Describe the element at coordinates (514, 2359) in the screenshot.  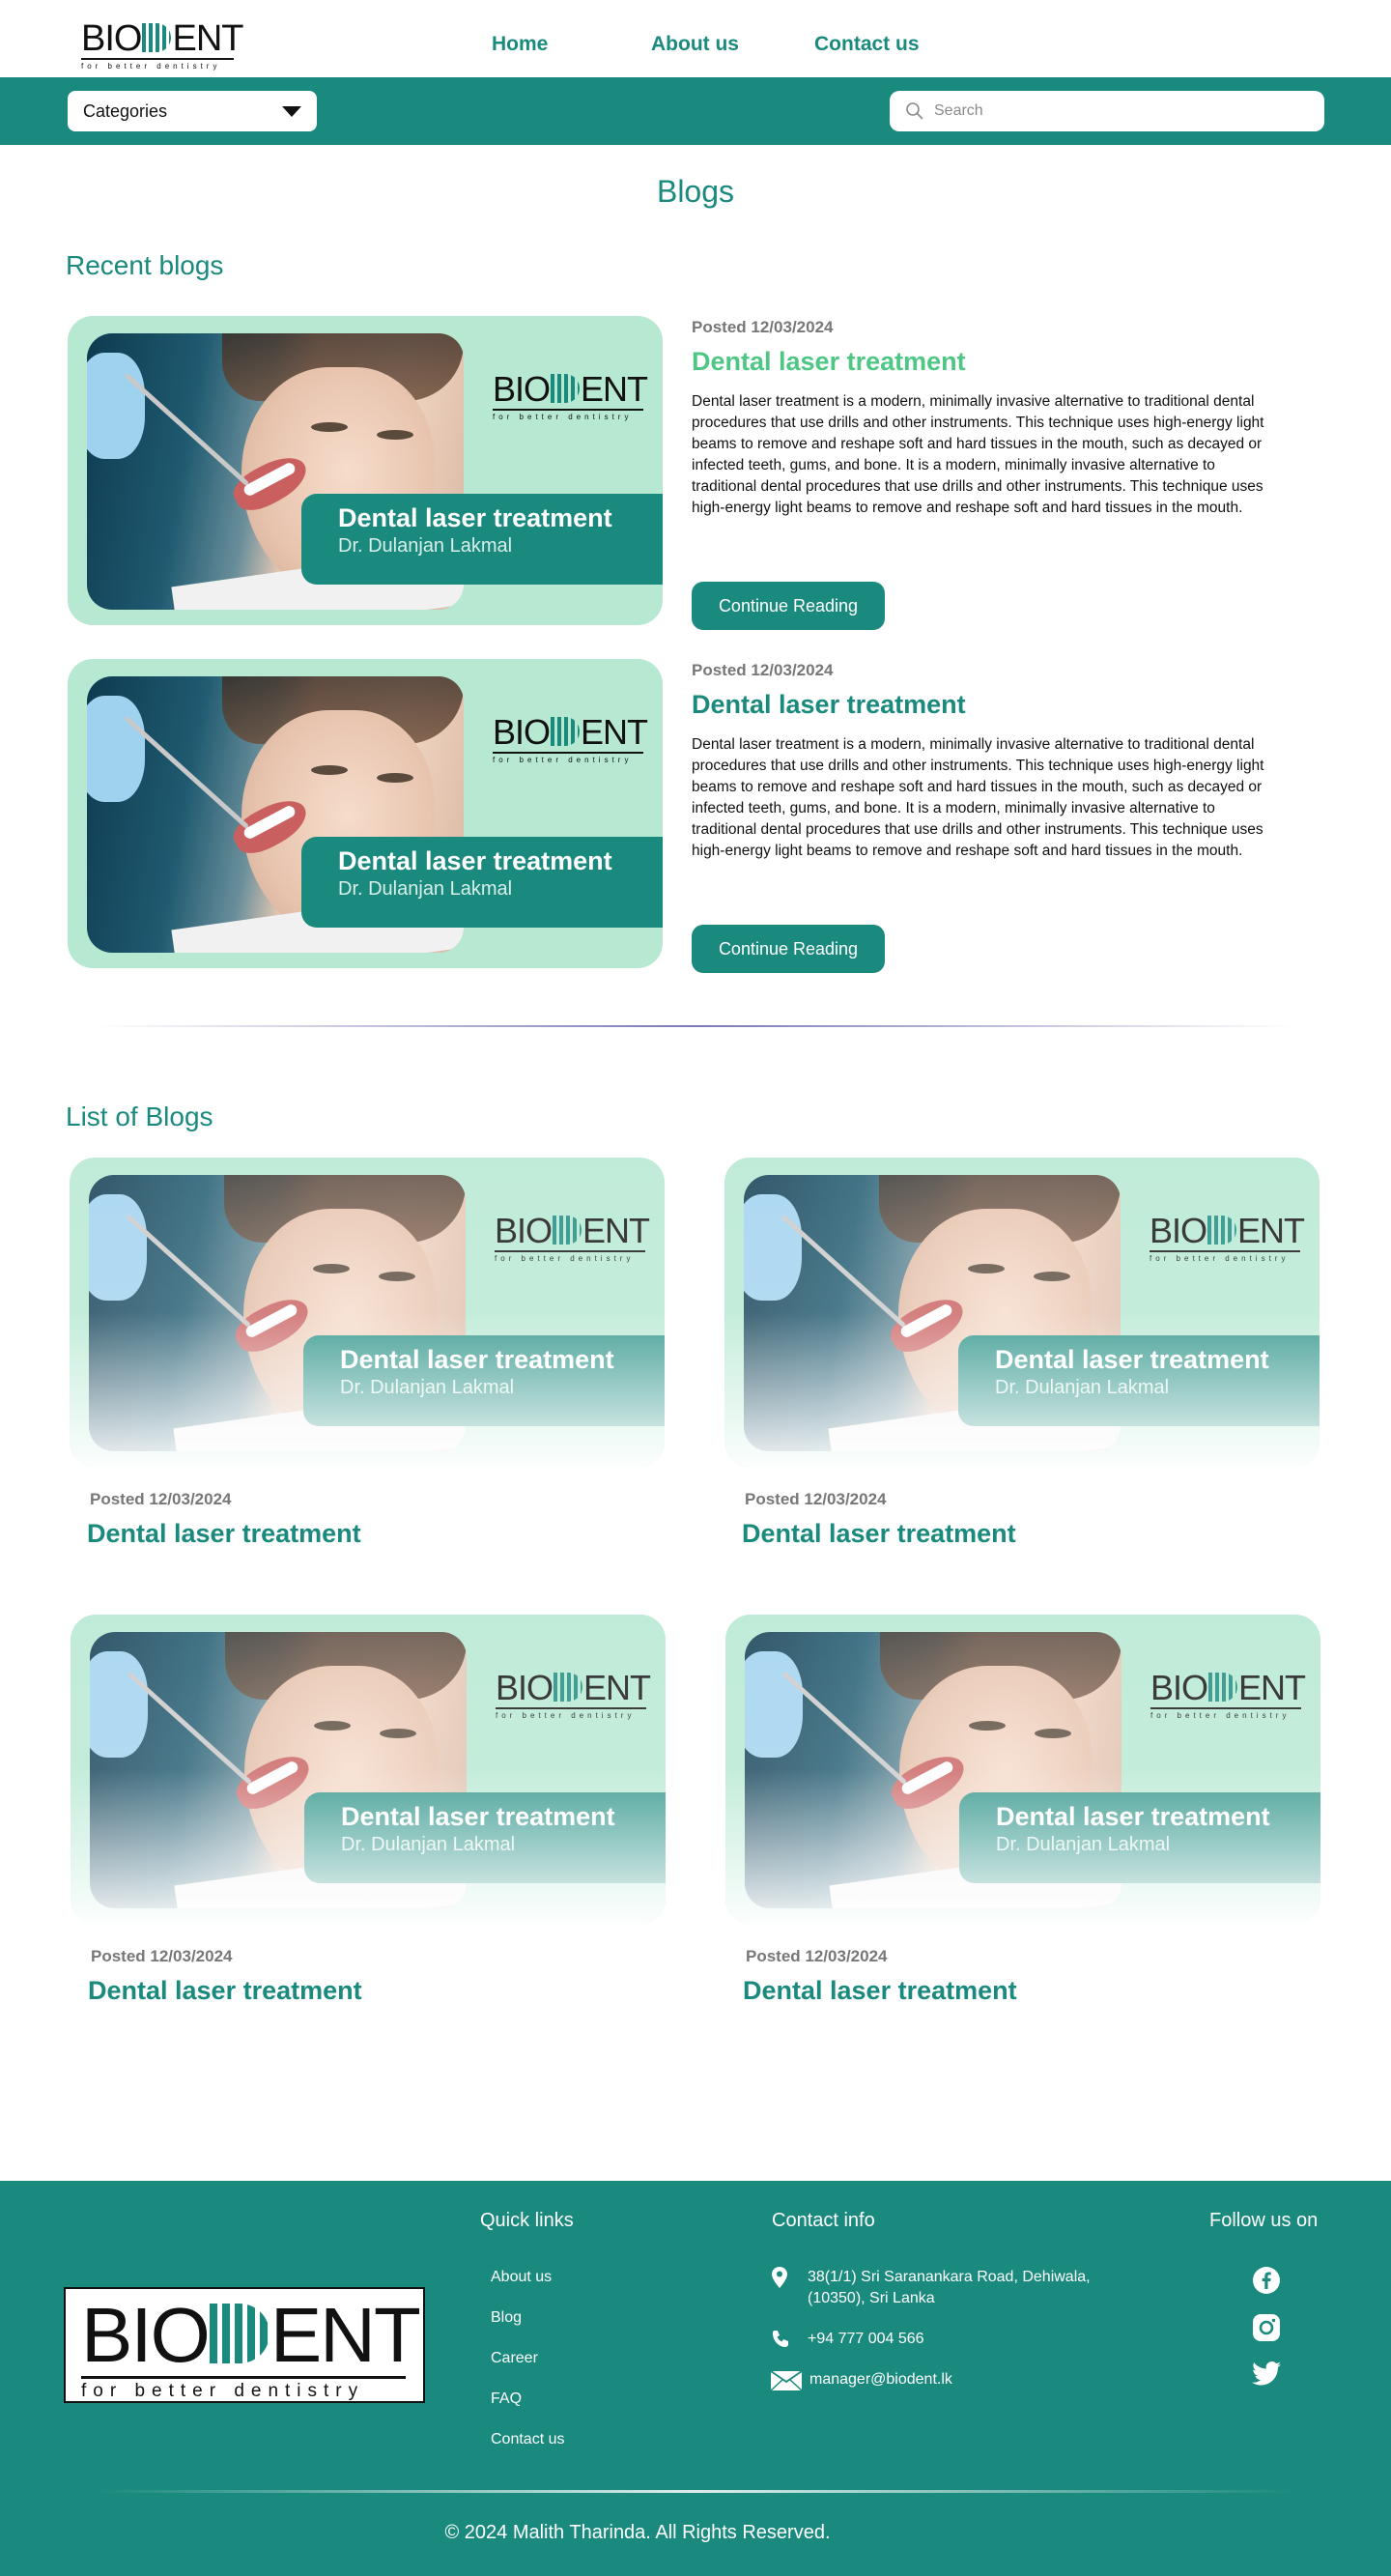
I see `footer-link-career: Career` at that location.